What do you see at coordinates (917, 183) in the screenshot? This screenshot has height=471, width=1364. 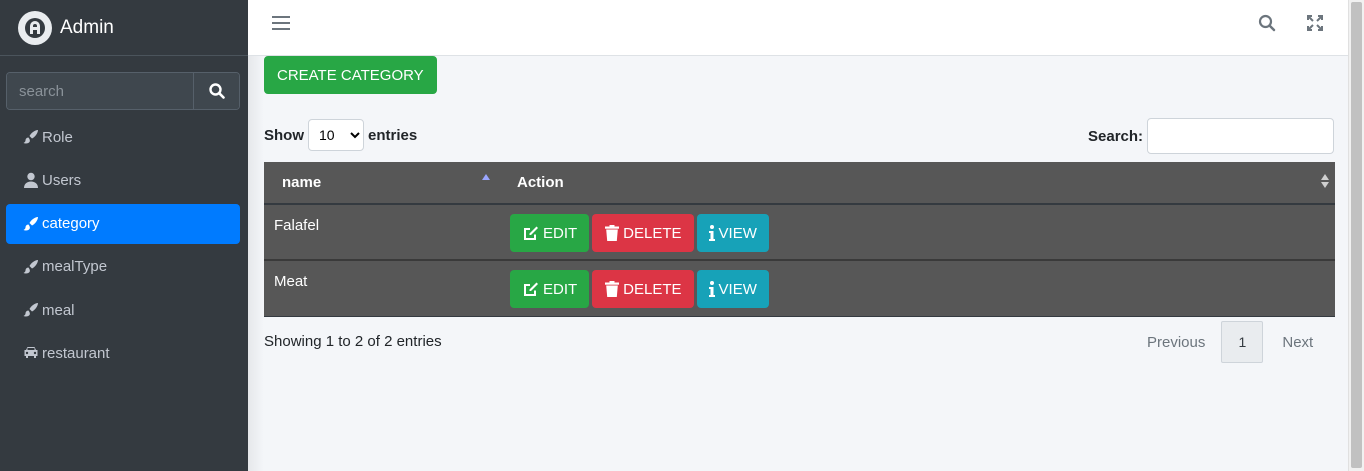 I see `column-header-action: Action` at bounding box center [917, 183].